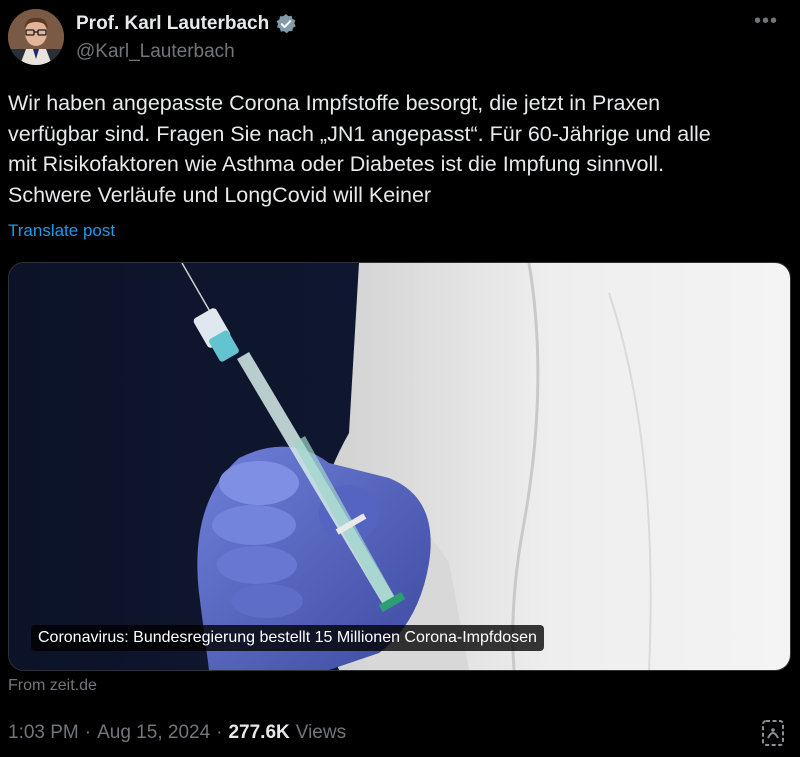 This screenshot has width=800, height=757. Describe the element at coordinates (766, 21) in the screenshot. I see `more-options-icon: •••` at that location.